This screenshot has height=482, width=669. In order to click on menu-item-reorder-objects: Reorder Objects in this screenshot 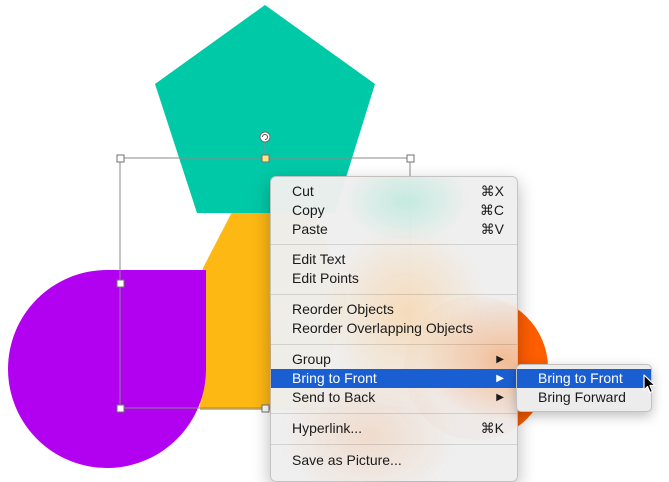, I will do `click(394, 309)`.